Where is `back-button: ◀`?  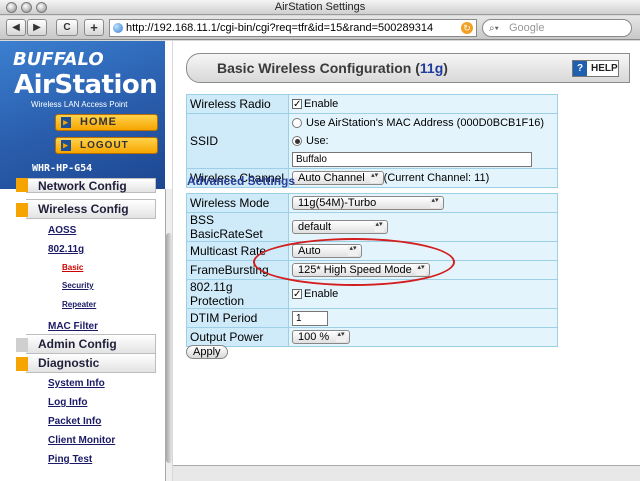
back-button: ◀ is located at coordinates (16, 27).